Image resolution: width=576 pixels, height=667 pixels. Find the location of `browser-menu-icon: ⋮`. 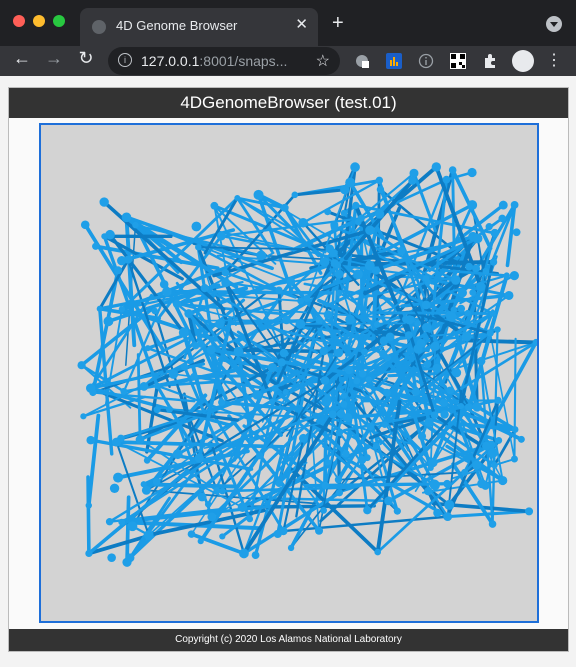

browser-menu-icon: ⋮ is located at coordinates (554, 60).